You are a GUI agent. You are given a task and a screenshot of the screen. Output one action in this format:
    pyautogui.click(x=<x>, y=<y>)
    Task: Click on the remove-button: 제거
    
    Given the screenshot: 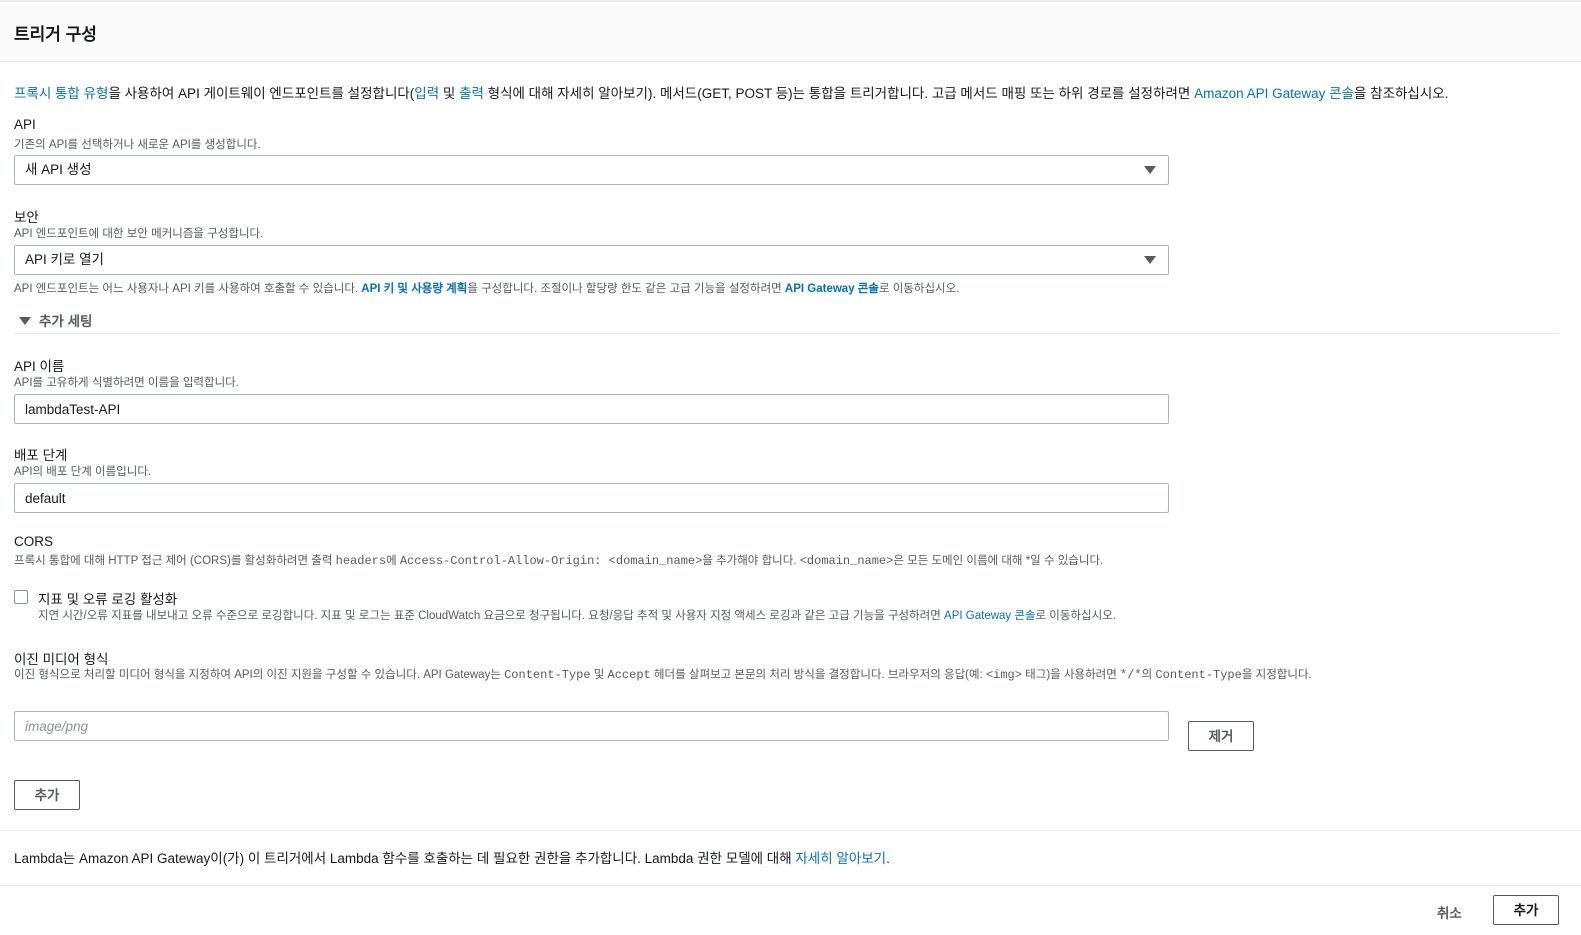 What is the action you would take?
    pyautogui.click(x=1221, y=736)
    